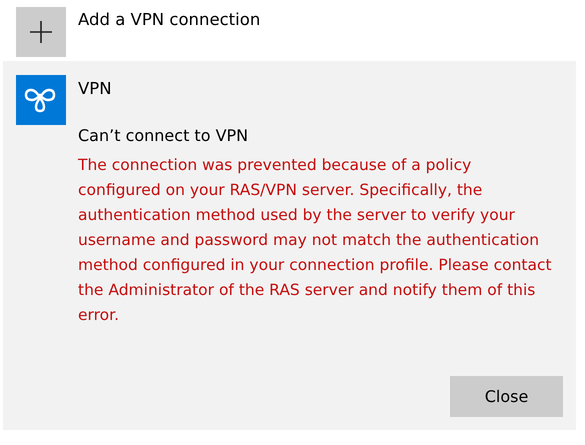 The width and height of the screenshot is (585, 445). I want to click on plus-icon, so click(41, 32).